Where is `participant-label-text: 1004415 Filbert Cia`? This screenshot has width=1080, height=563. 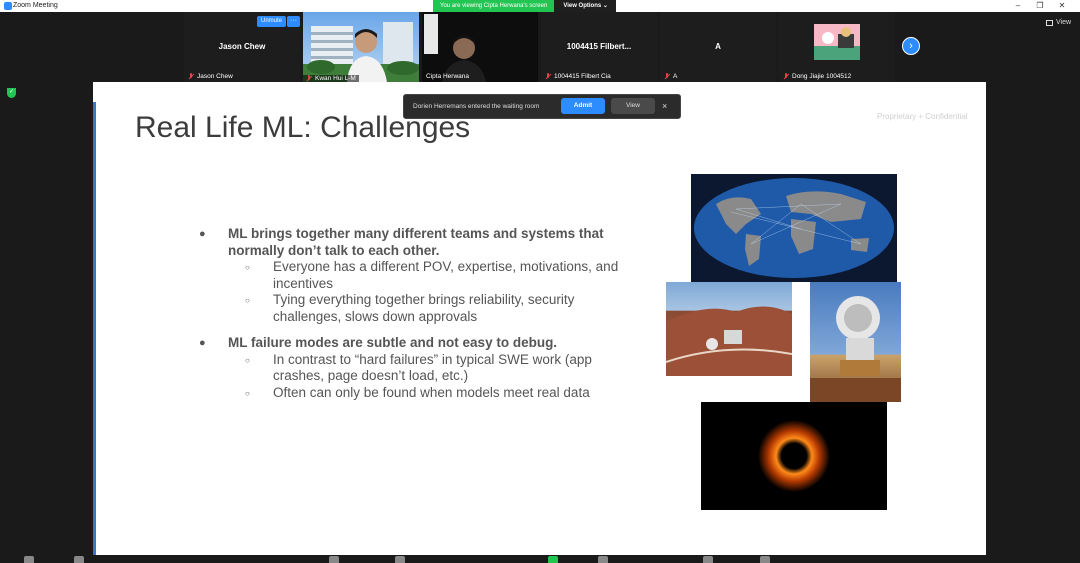 participant-label-text: 1004415 Filbert Cia is located at coordinates (582, 76).